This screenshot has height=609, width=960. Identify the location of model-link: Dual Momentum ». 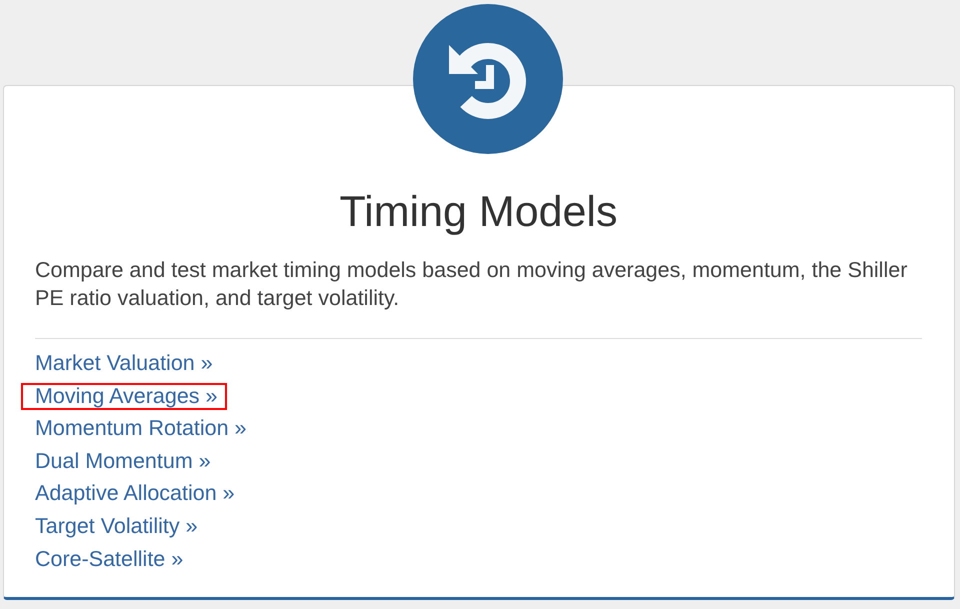
(123, 461).